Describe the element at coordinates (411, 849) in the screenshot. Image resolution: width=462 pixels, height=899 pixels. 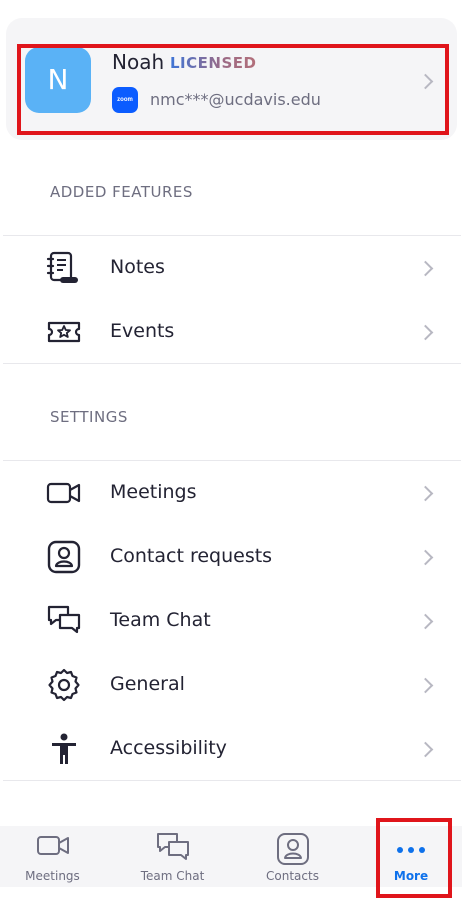
I see `more-dots-icon` at that location.